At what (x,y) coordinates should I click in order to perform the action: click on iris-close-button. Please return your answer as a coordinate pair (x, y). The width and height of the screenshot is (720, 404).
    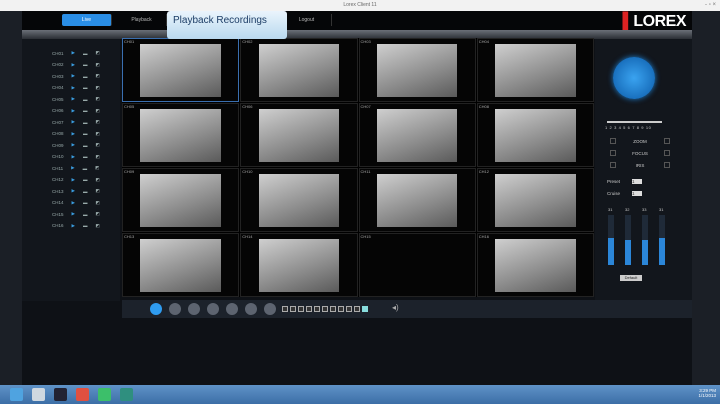
    Looking at the image, I should click on (613, 165).